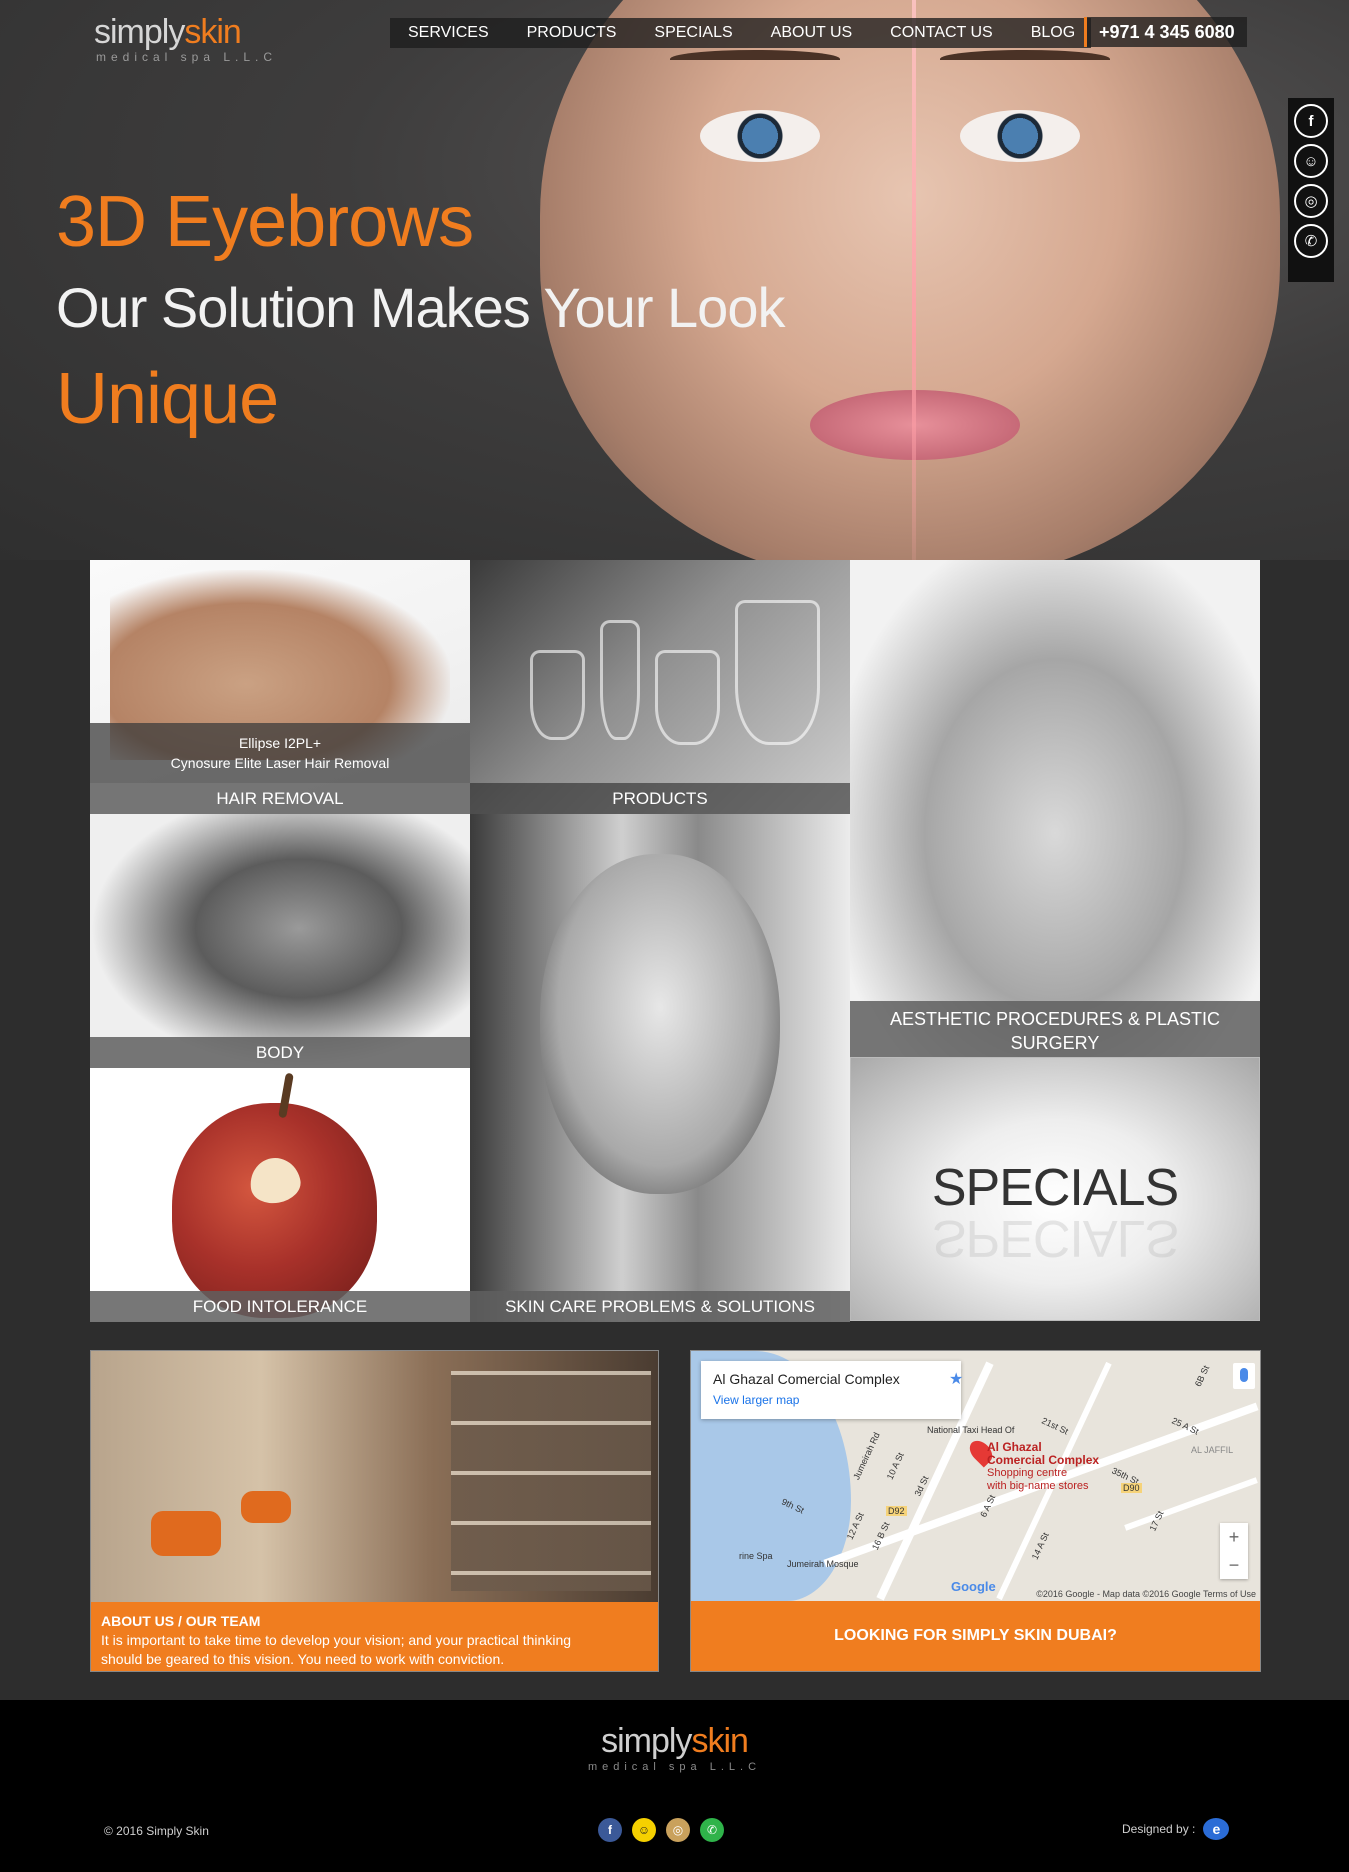 This screenshot has height=1872, width=1349. I want to click on logo-word-simply: simply, so click(139, 32).